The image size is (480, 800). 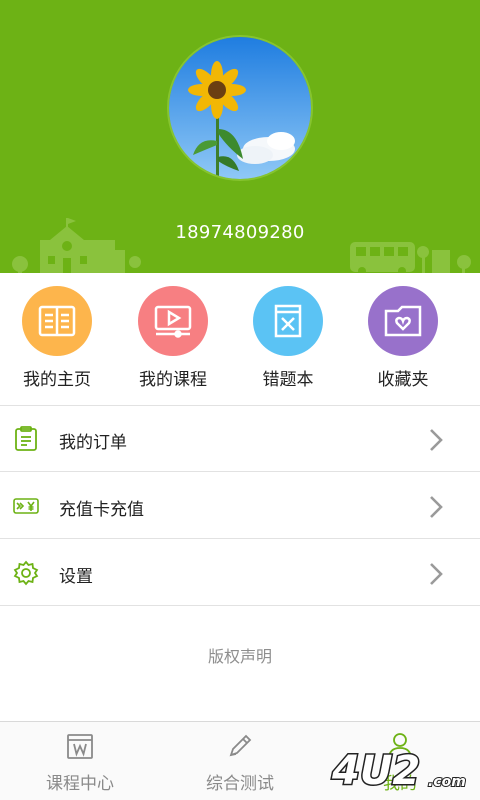 I want to click on menu-item-settings: 设置, so click(x=240, y=573).